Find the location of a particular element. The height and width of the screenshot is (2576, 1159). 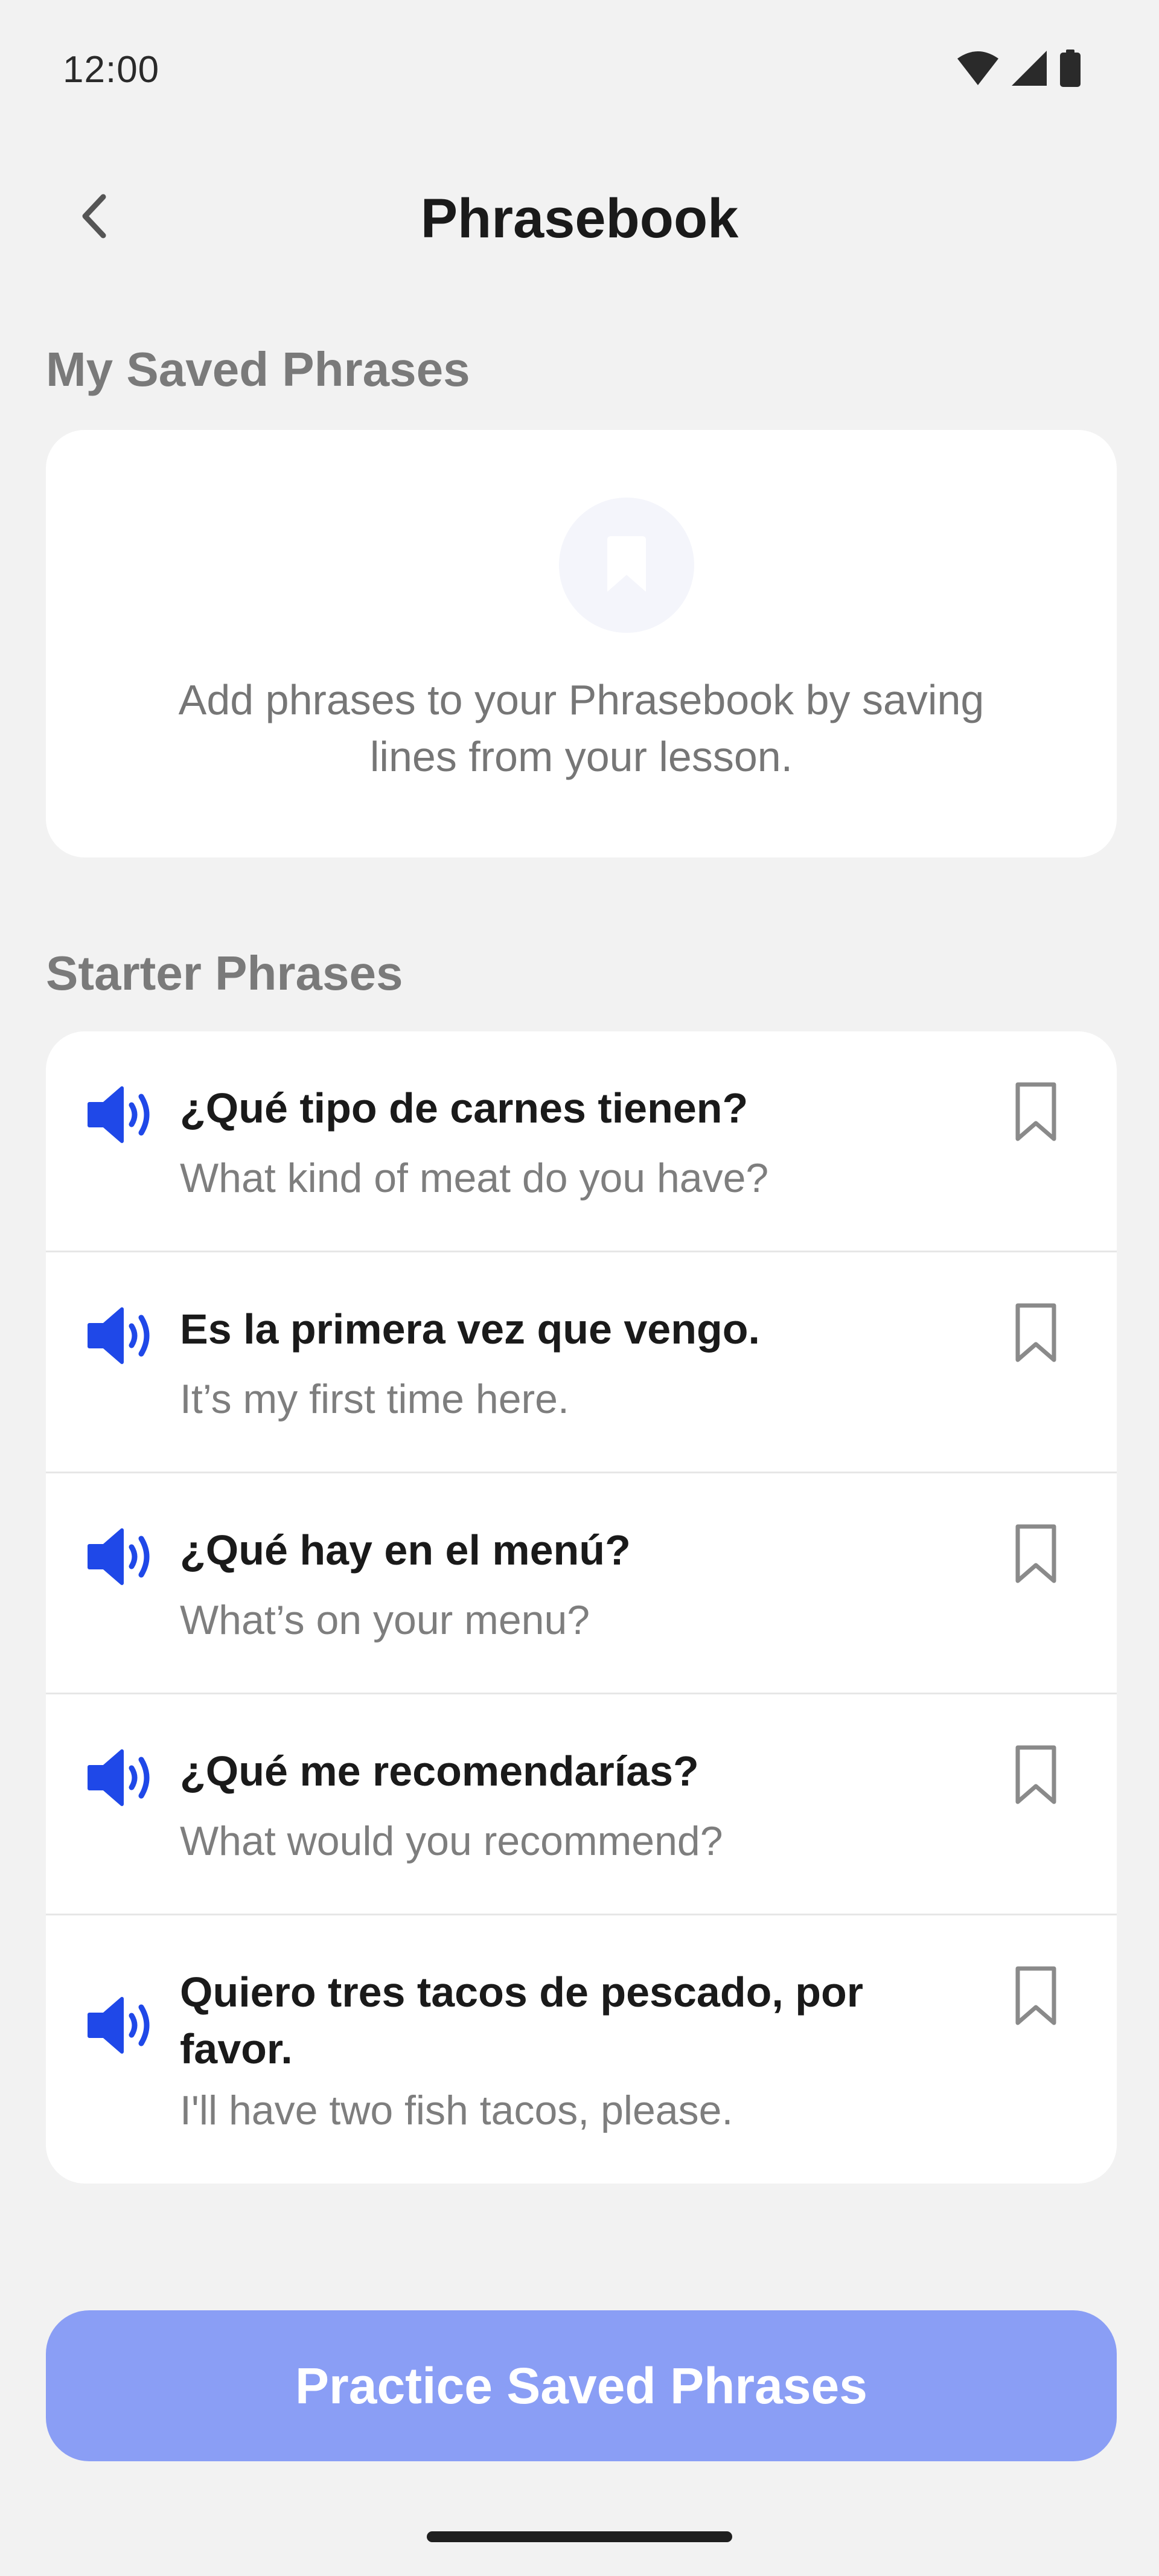

app-bar: Phrasebook is located at coordinates (579, 220).